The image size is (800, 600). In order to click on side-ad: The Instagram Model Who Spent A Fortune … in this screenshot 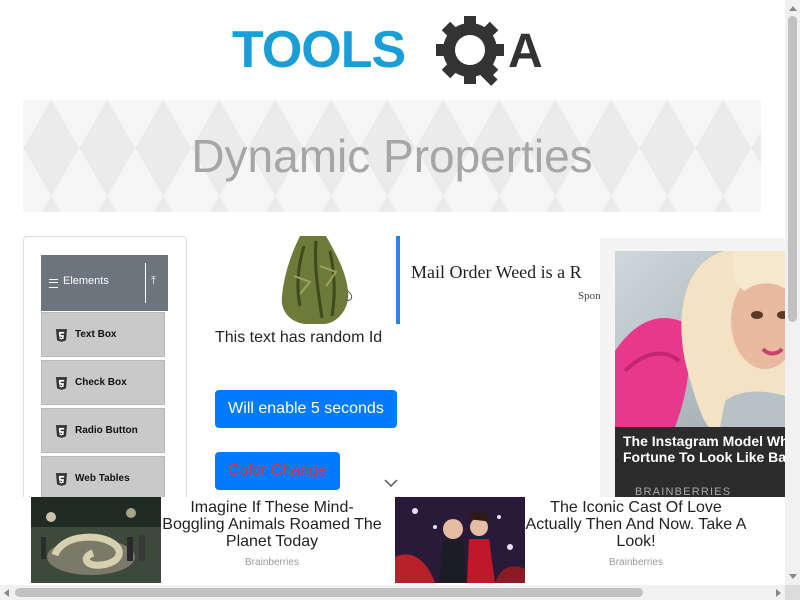, I will do `click(700, 377)`.